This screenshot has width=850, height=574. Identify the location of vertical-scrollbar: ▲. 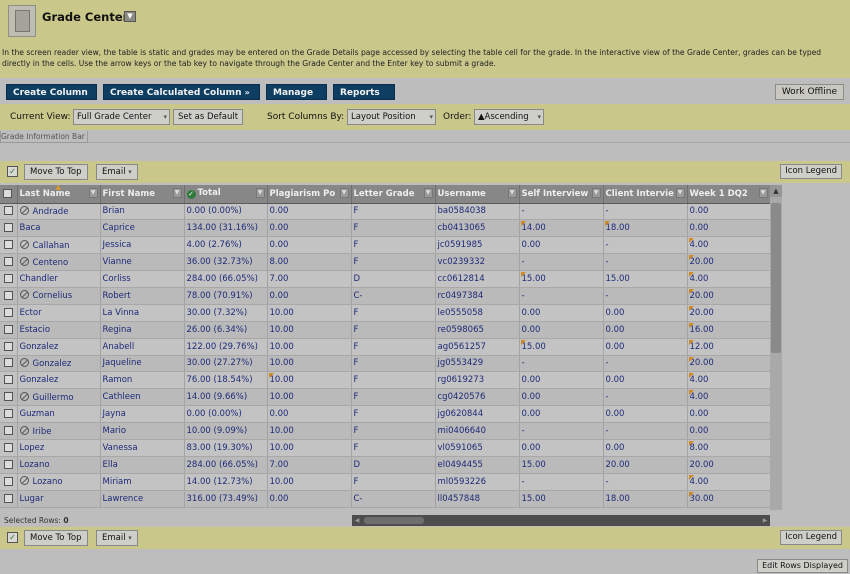
(776, 347).